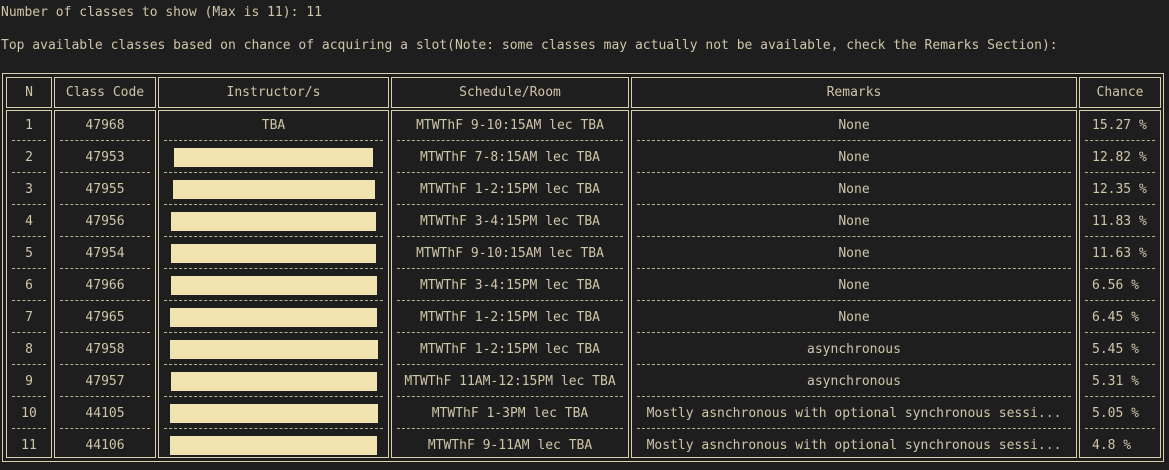 This screenshot has height=470, width=1169. I want to click on row-7-instructor, so click(273, 317).